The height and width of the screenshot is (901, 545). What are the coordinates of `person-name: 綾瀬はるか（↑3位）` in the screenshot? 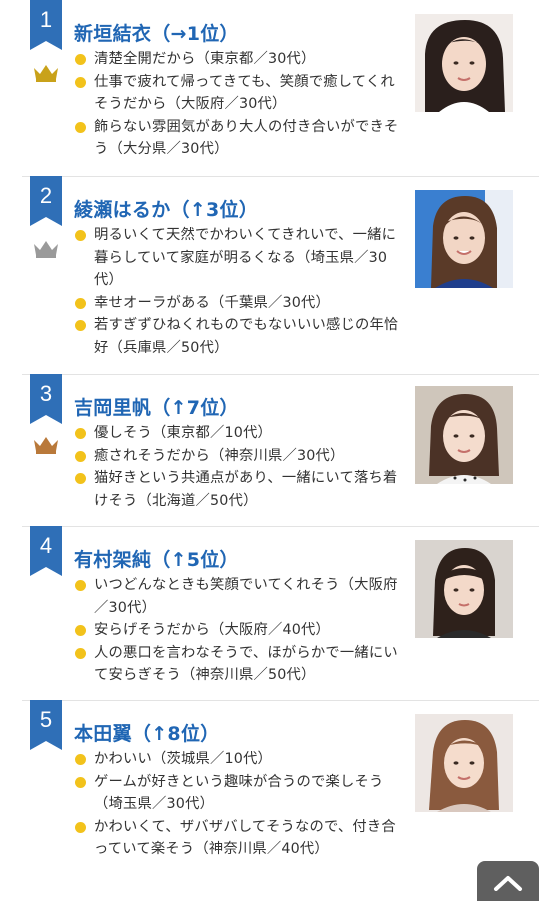 It's located at (166, 210).